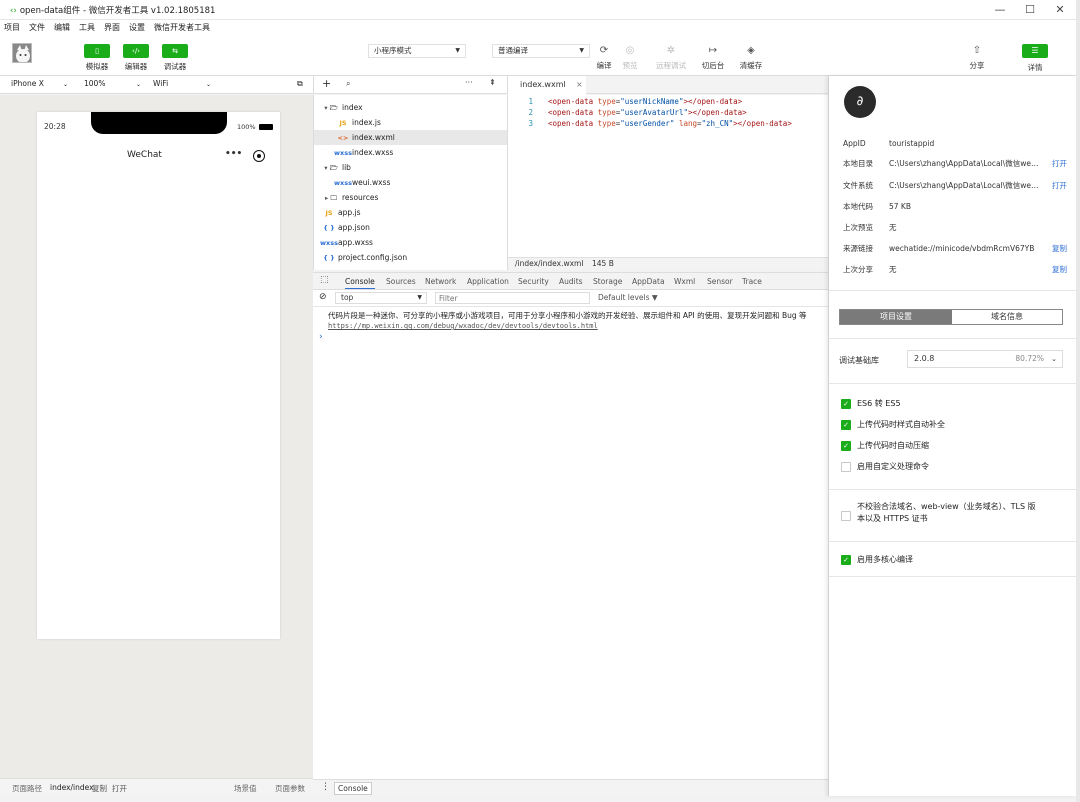  Describe the element at coordinates (175, 51) in the screenshot. I see `debugger-toggle-button: ⇆` at that location.